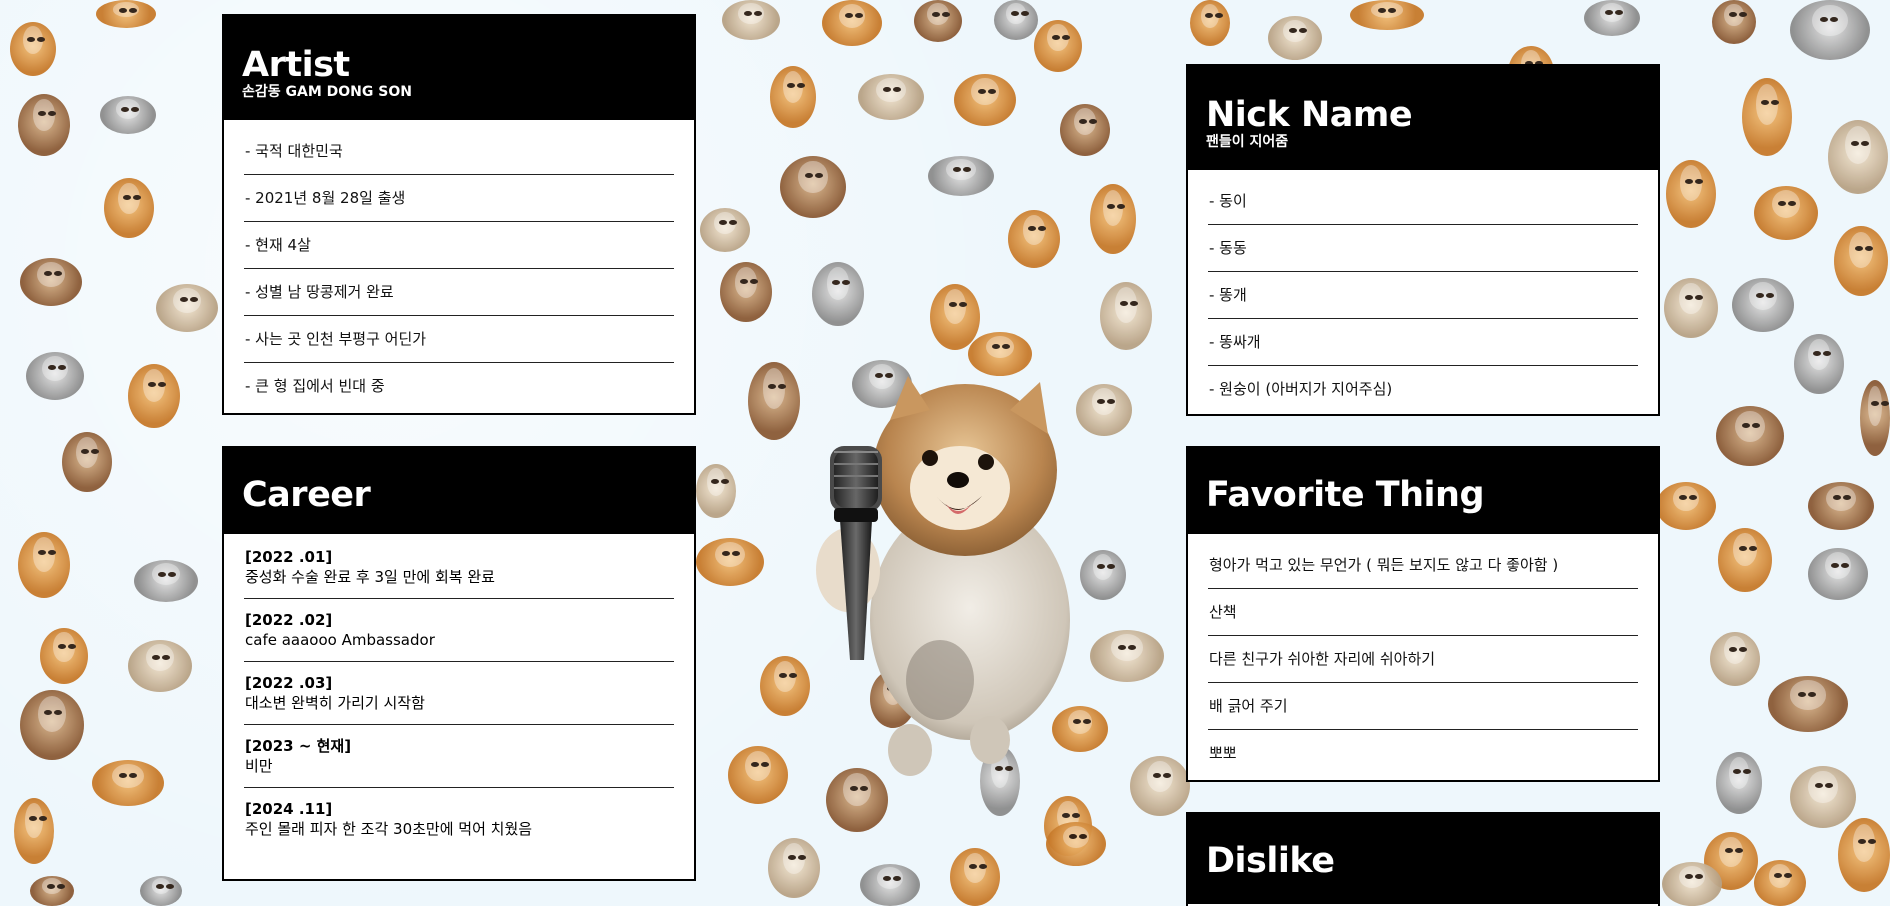 This screenshot has width=1890, height=906. Describe the element at coordinates (1423, 201) in the screenshot. I see `nickname-item: - 동이` at that location.